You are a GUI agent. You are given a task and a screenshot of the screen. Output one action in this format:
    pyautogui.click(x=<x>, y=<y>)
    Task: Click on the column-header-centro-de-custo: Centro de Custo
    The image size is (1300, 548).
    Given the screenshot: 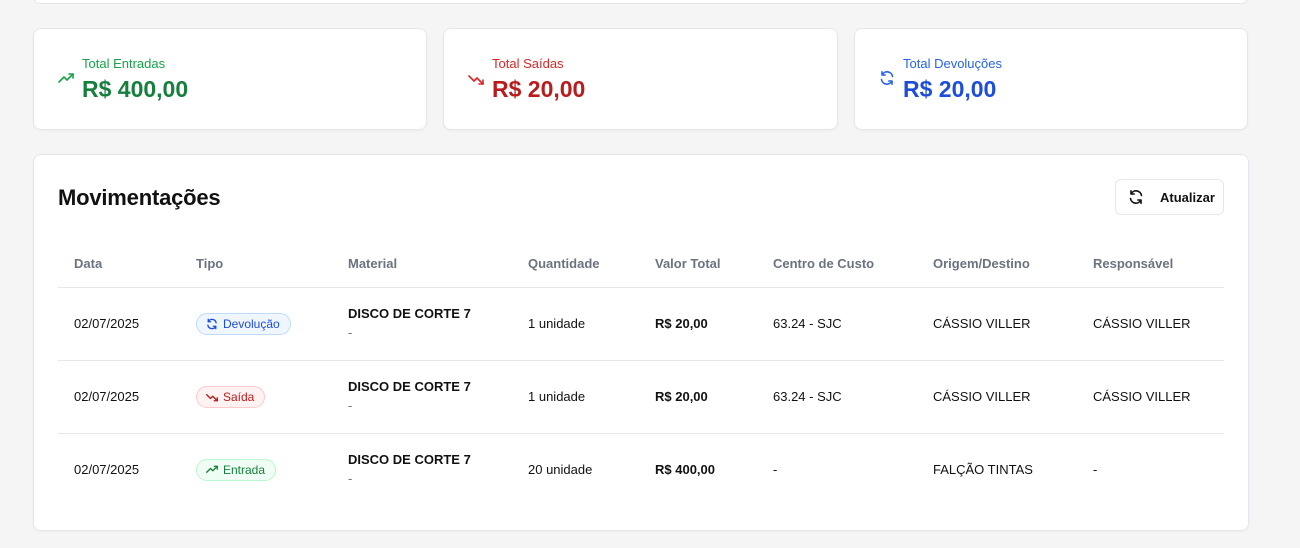 What is the action you would take?
    pyautogui.click(x=823, y=263)
    